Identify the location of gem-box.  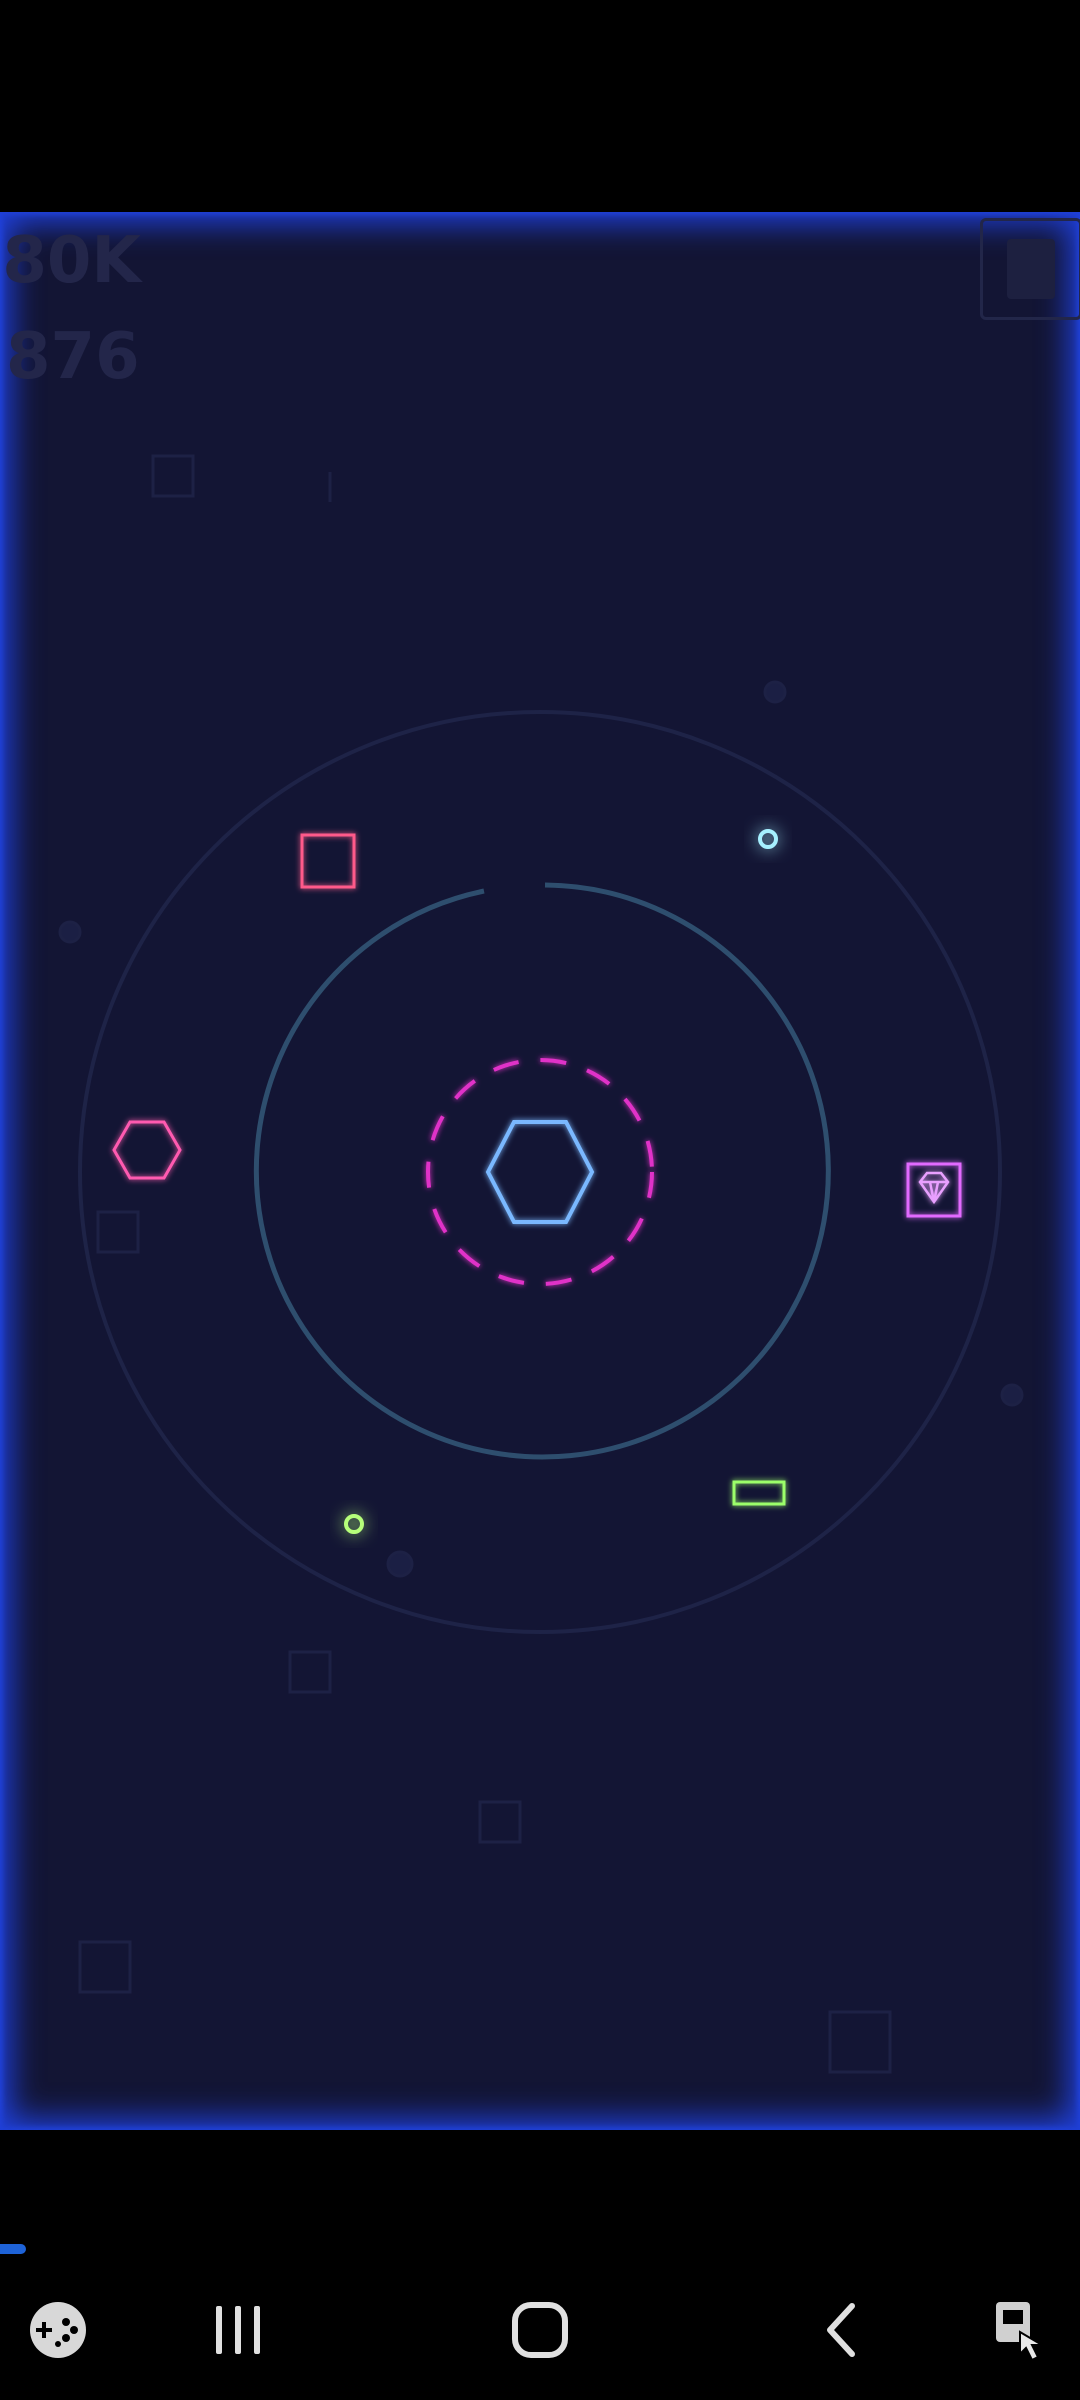
(934, 1190).